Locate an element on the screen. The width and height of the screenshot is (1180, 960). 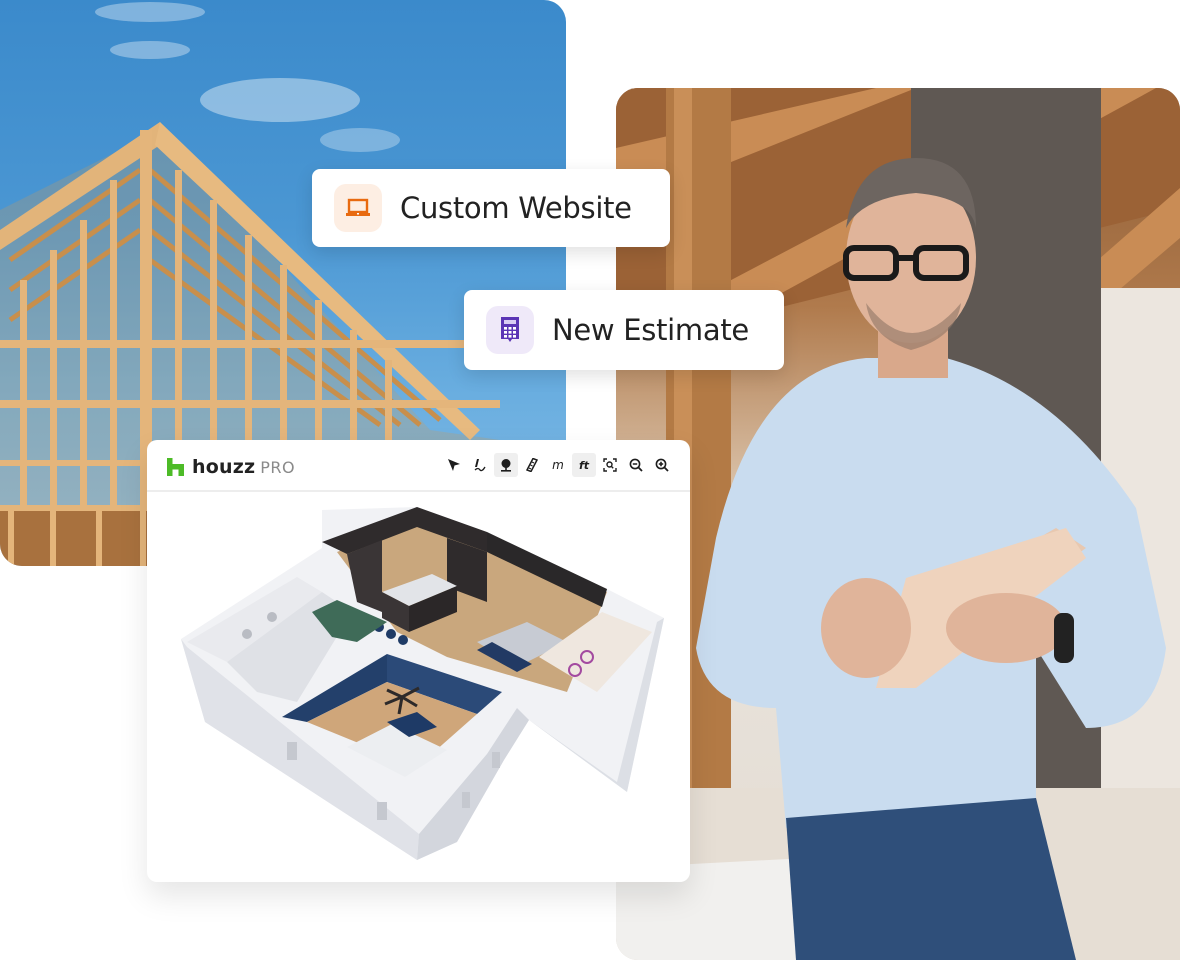
brand-name: houzz is located at coordinates (224, 467).